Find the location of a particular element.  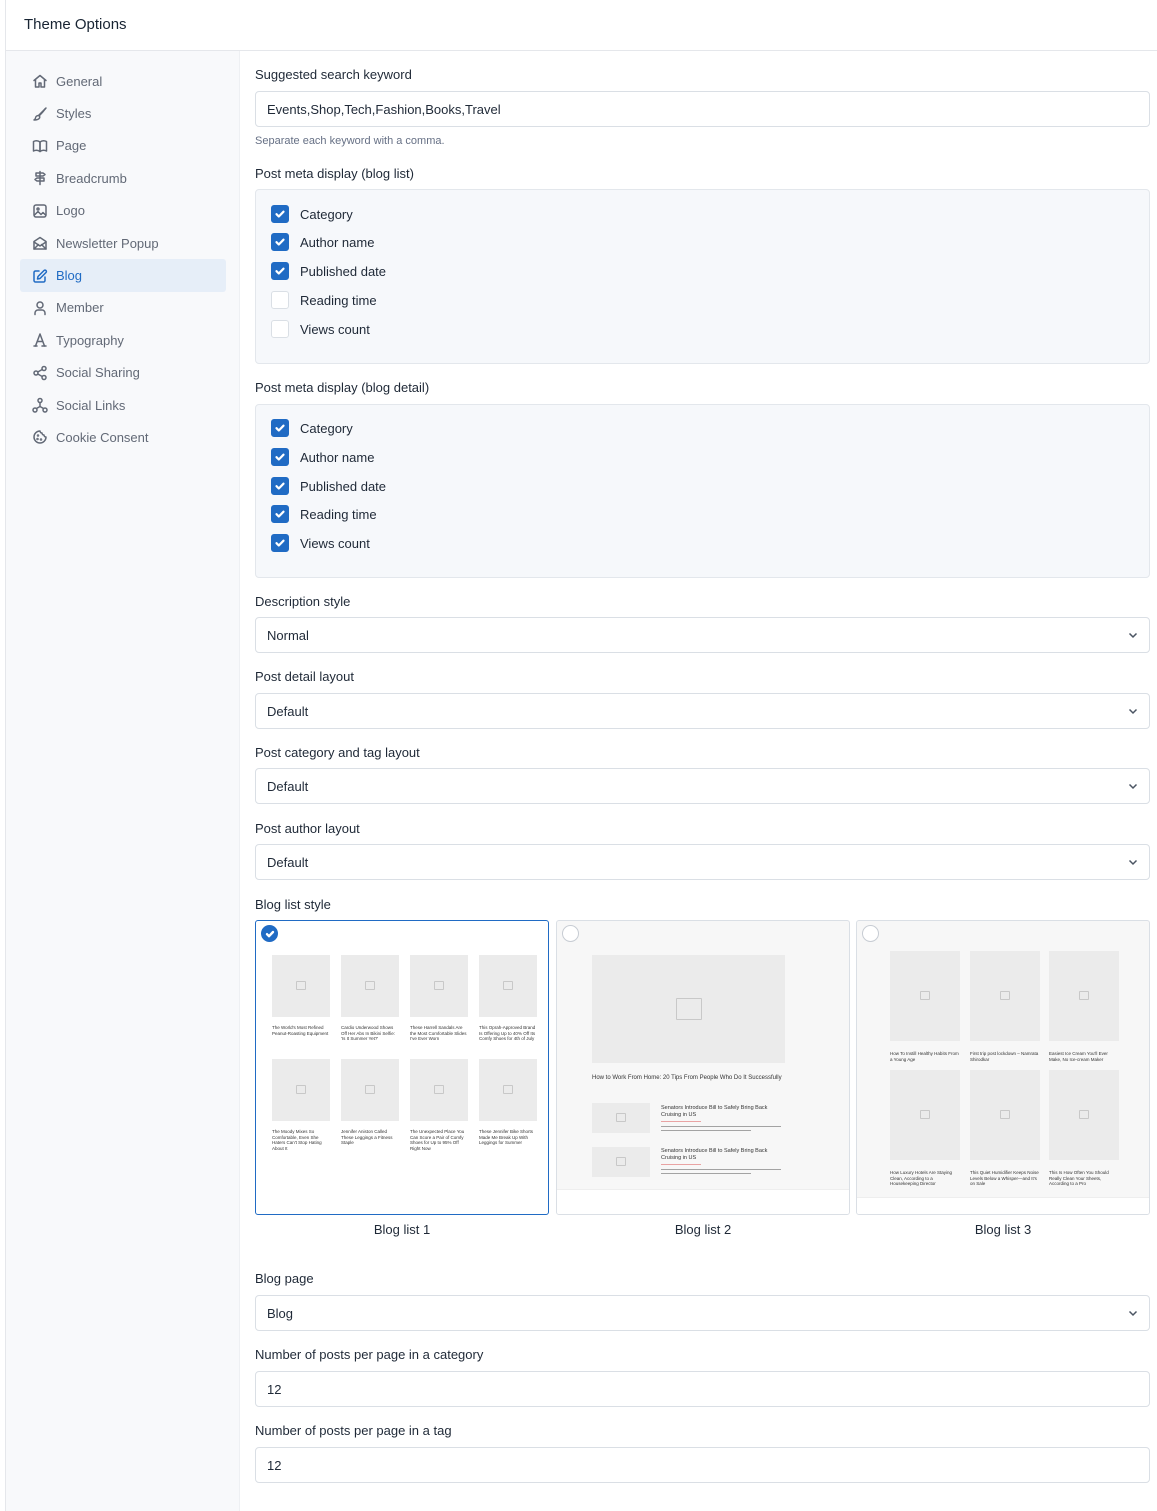

select-value: Blog is located at coordinates (280, 1313).